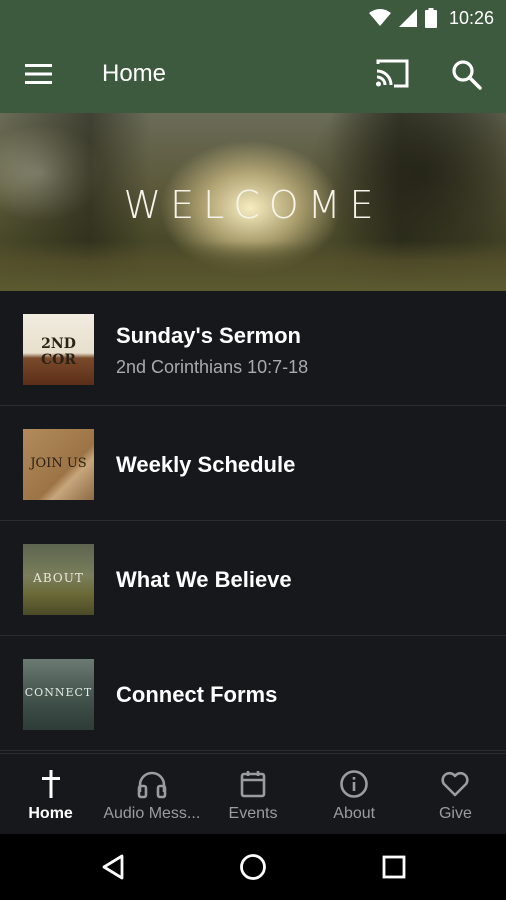  What do you see at coordinates (392, 74) in the screenshot?
I see `cast-icon` at bounding box center [392, 74].